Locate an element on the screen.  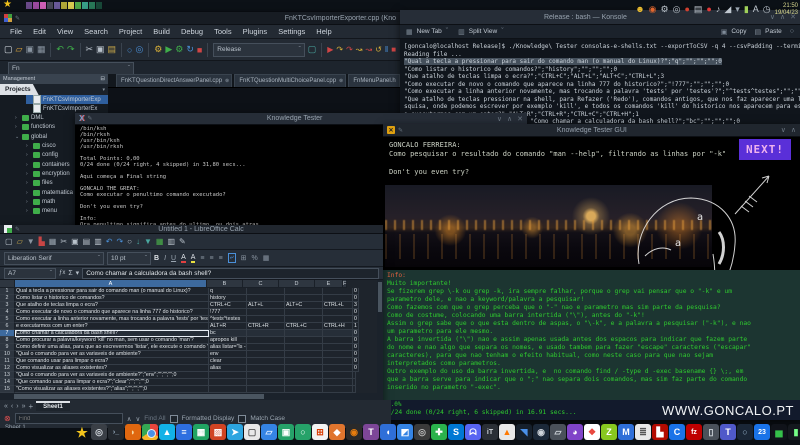
filezilla-icon: fz is located at coordinates (694, 432).